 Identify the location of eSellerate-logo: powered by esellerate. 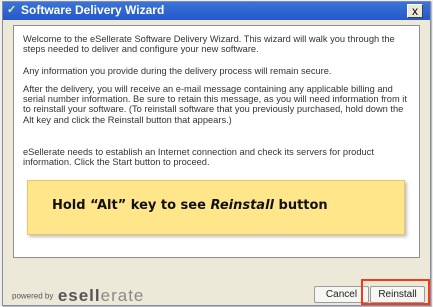
(78, 295).